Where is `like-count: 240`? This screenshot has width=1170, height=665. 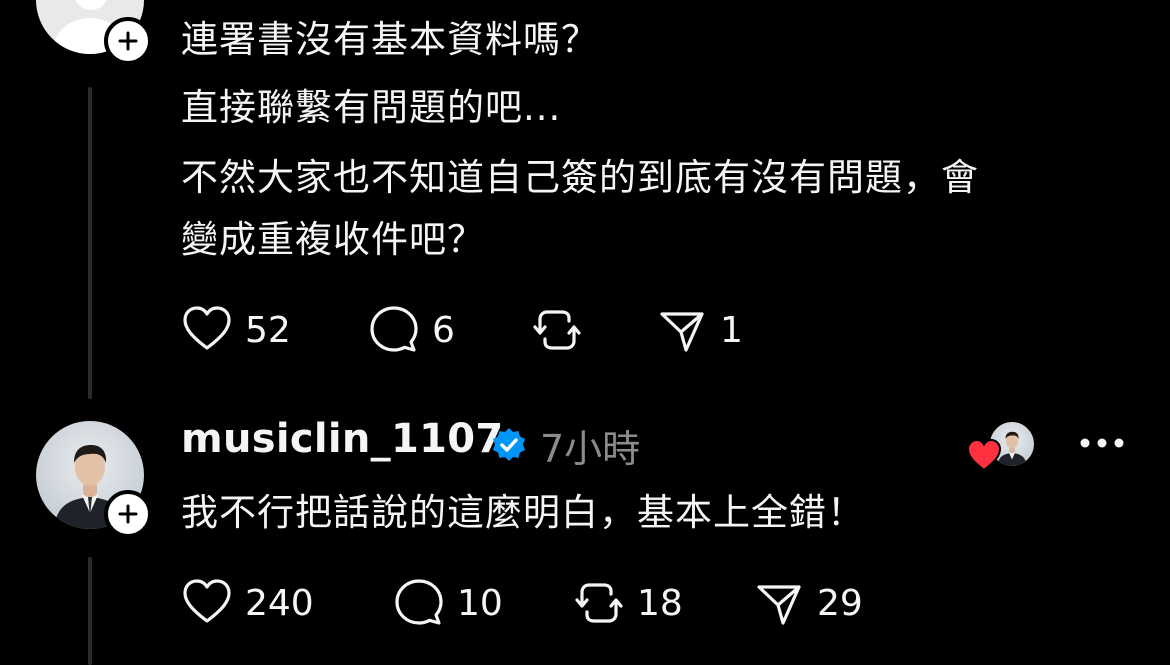 like-count: 240 is located at coordinates (279, 603).